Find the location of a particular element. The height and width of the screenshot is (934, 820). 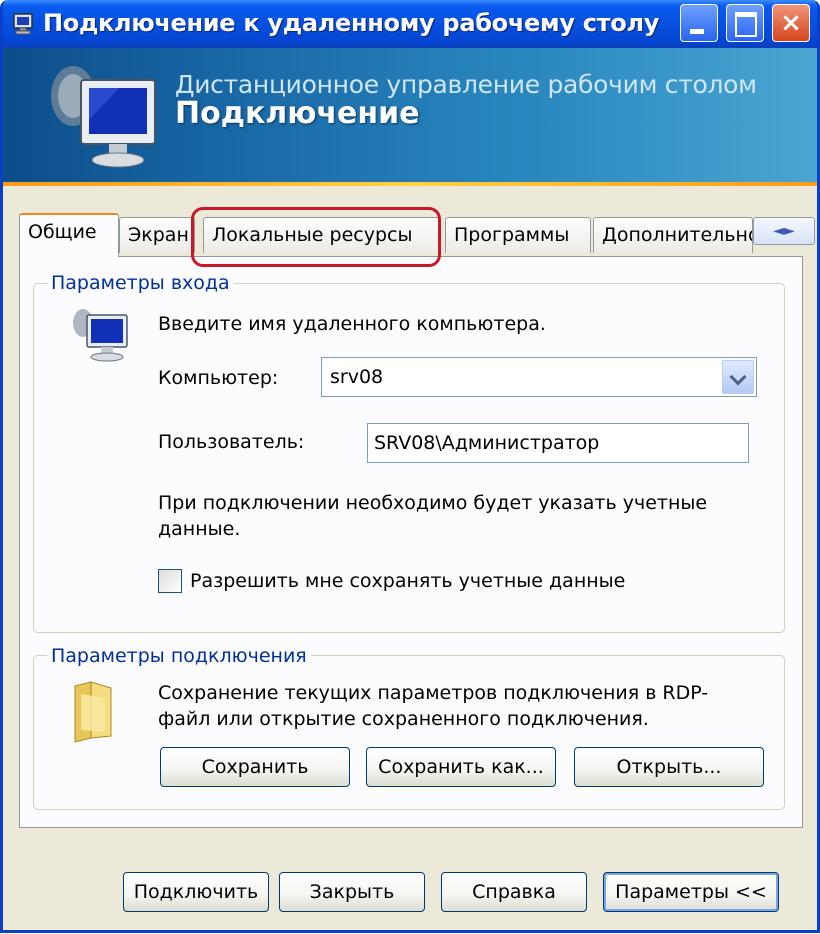

user-label: Пользователь: is located at coordinates (231, 442).